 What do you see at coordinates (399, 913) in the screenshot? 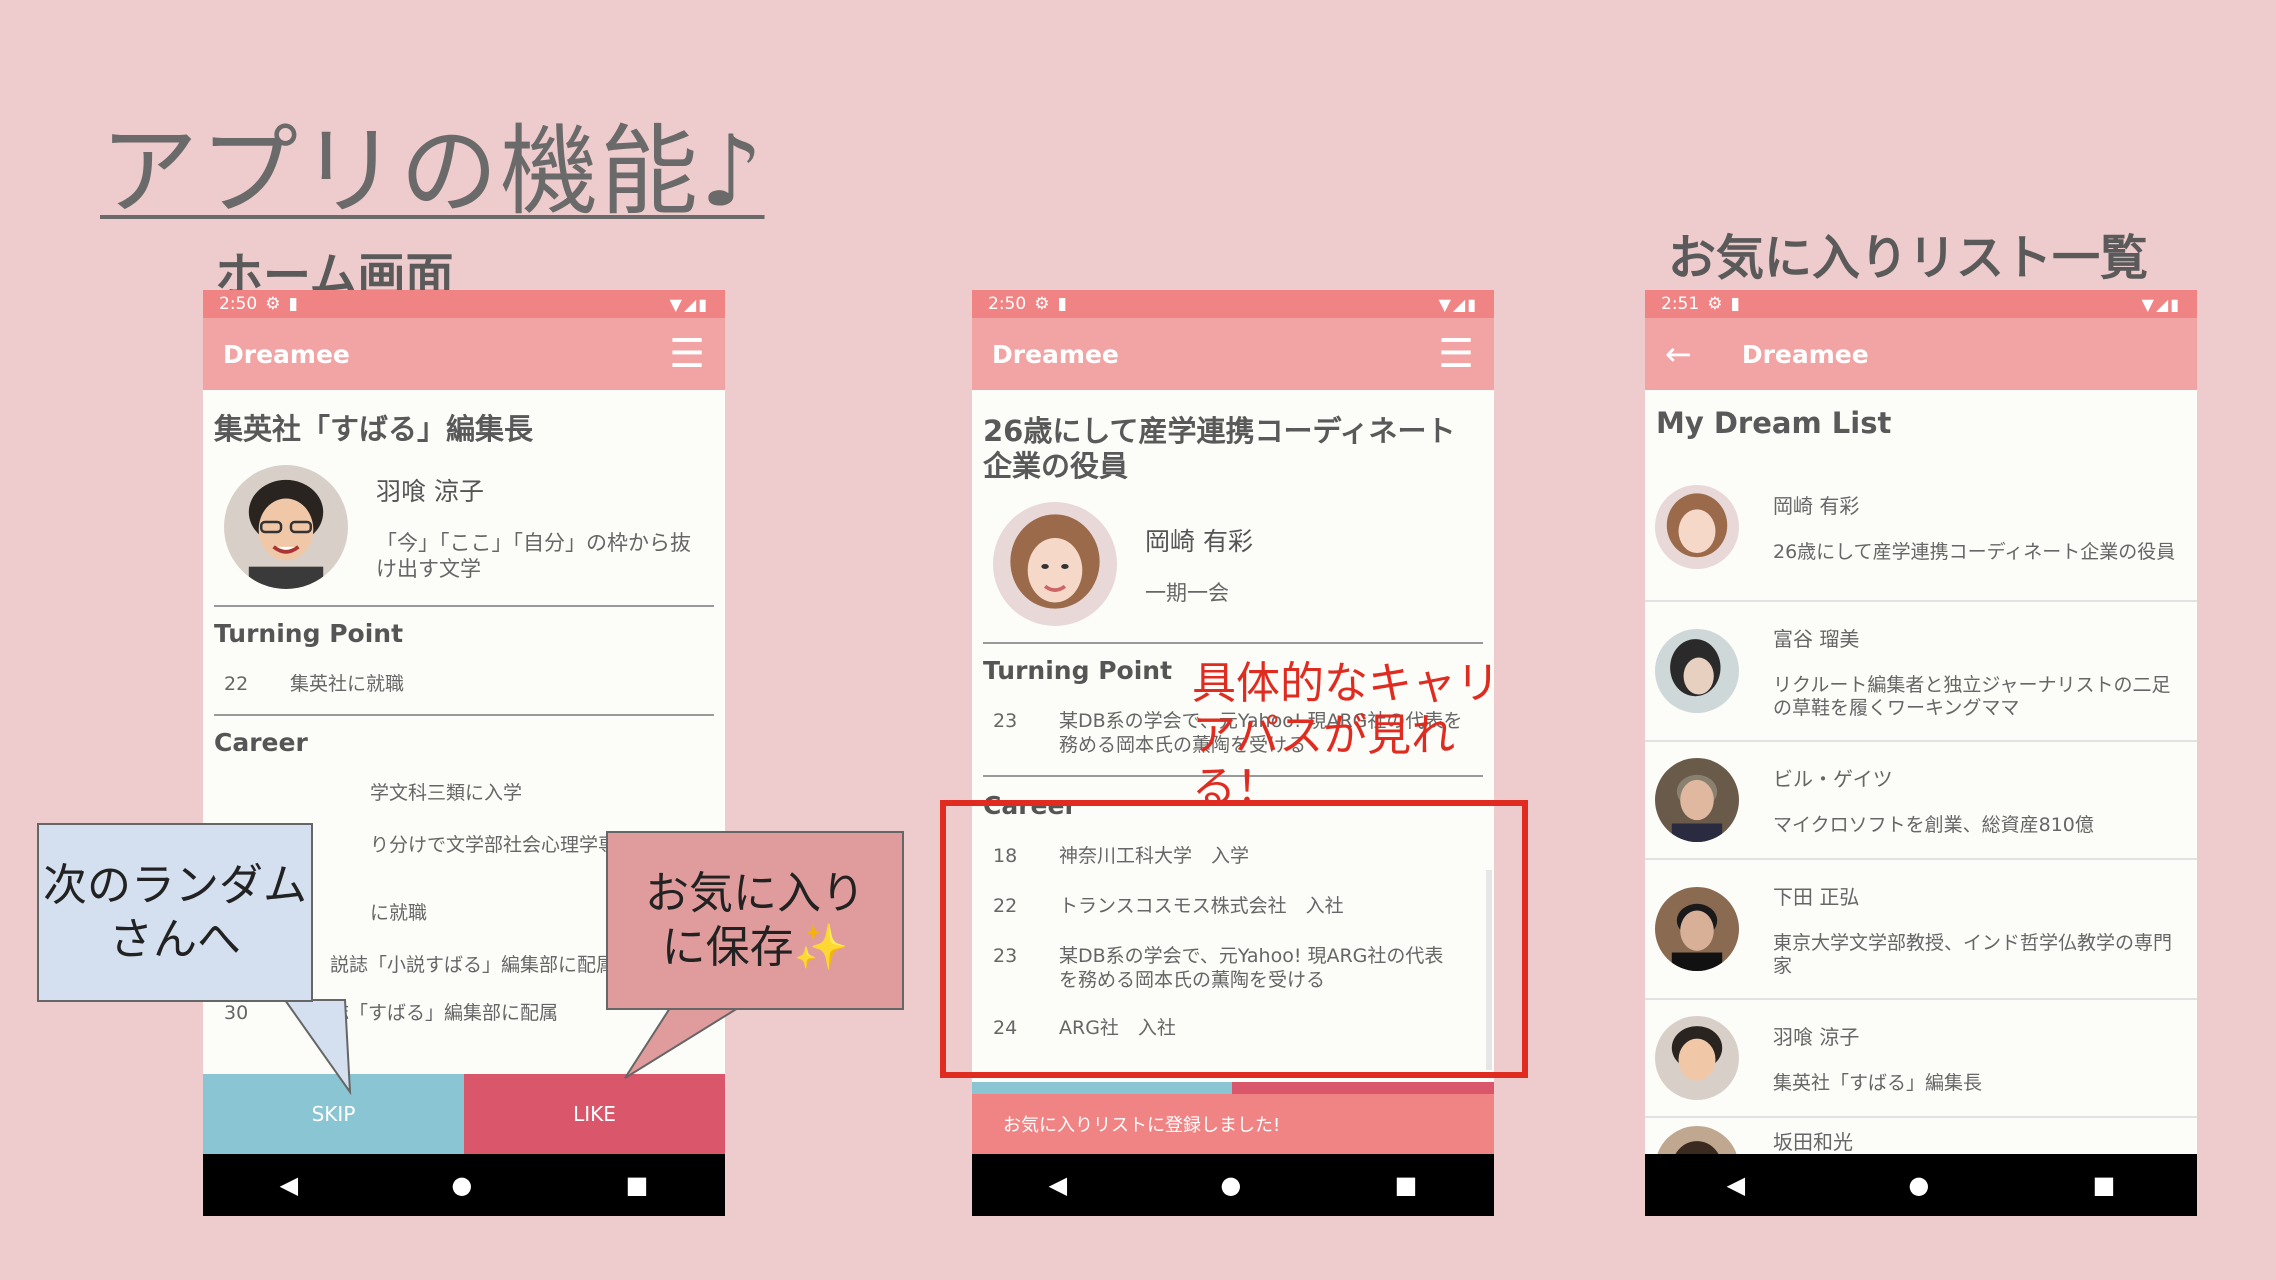
I see `row-text: に就職` at bounding box center [399, 913].